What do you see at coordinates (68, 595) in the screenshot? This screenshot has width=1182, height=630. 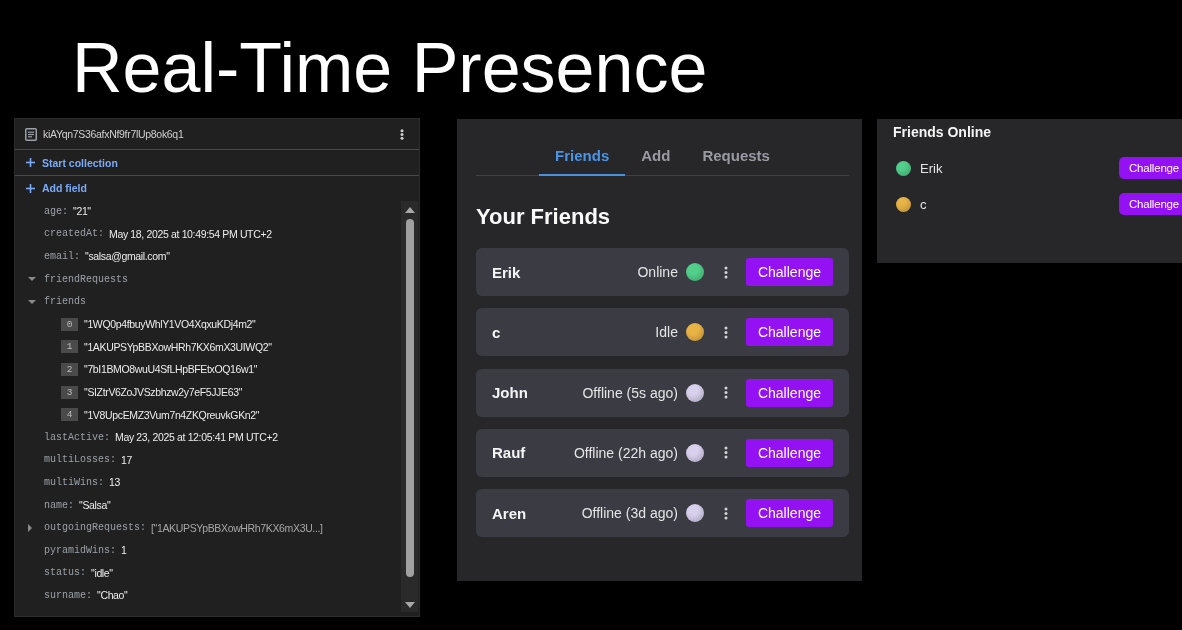 I see `field-key: surname:` at bounding box center [68, 595].